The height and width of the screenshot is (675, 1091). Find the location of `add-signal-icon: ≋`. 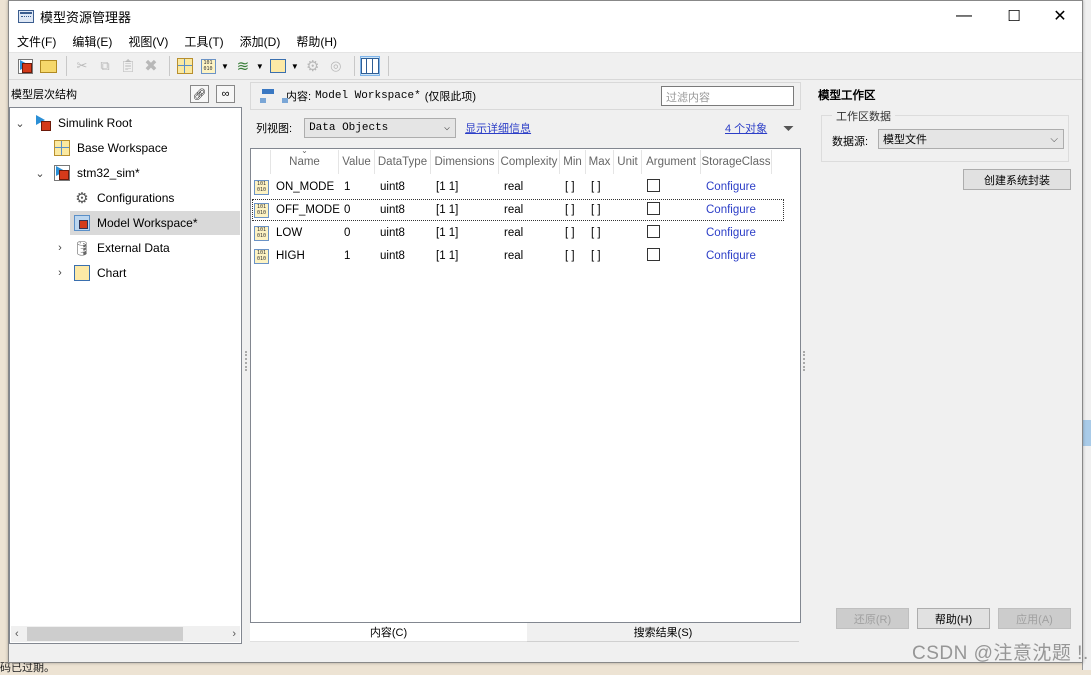

add-signal-icon: ≋ is located at coordinates (243, 66).